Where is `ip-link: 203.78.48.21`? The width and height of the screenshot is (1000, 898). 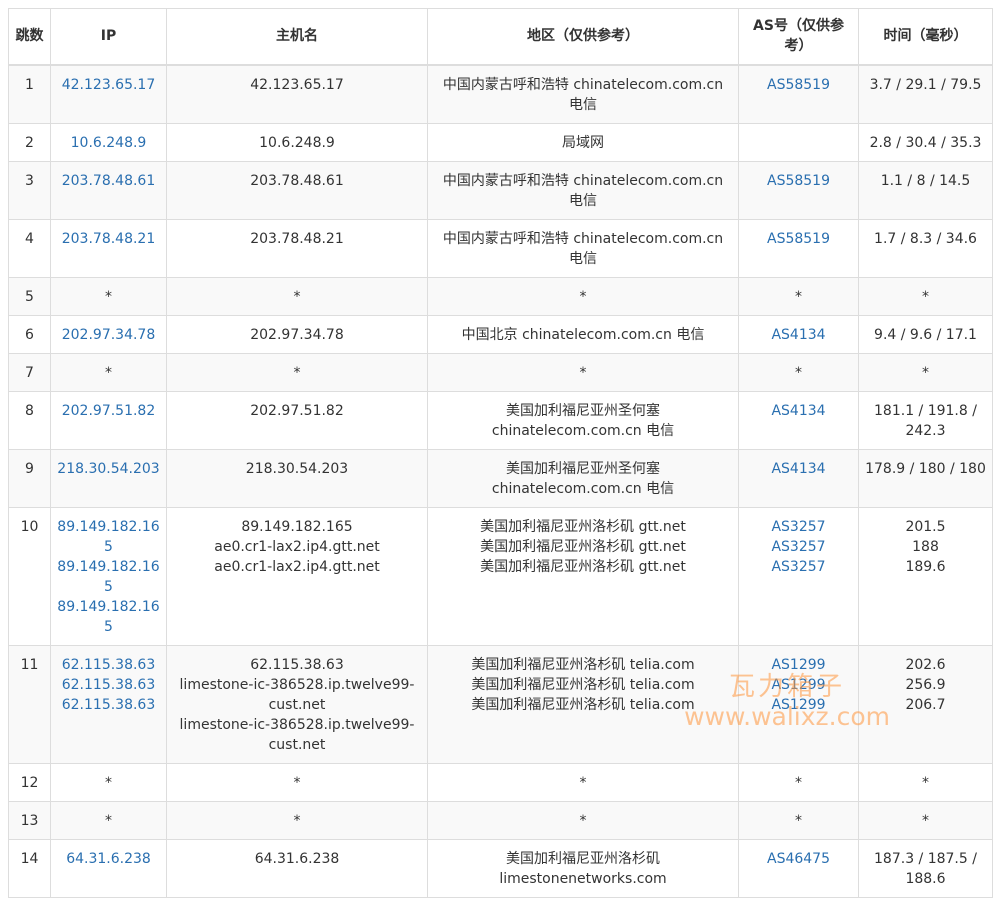 ip-link: 203.78.48.21 is located at coordinates (108, 239).